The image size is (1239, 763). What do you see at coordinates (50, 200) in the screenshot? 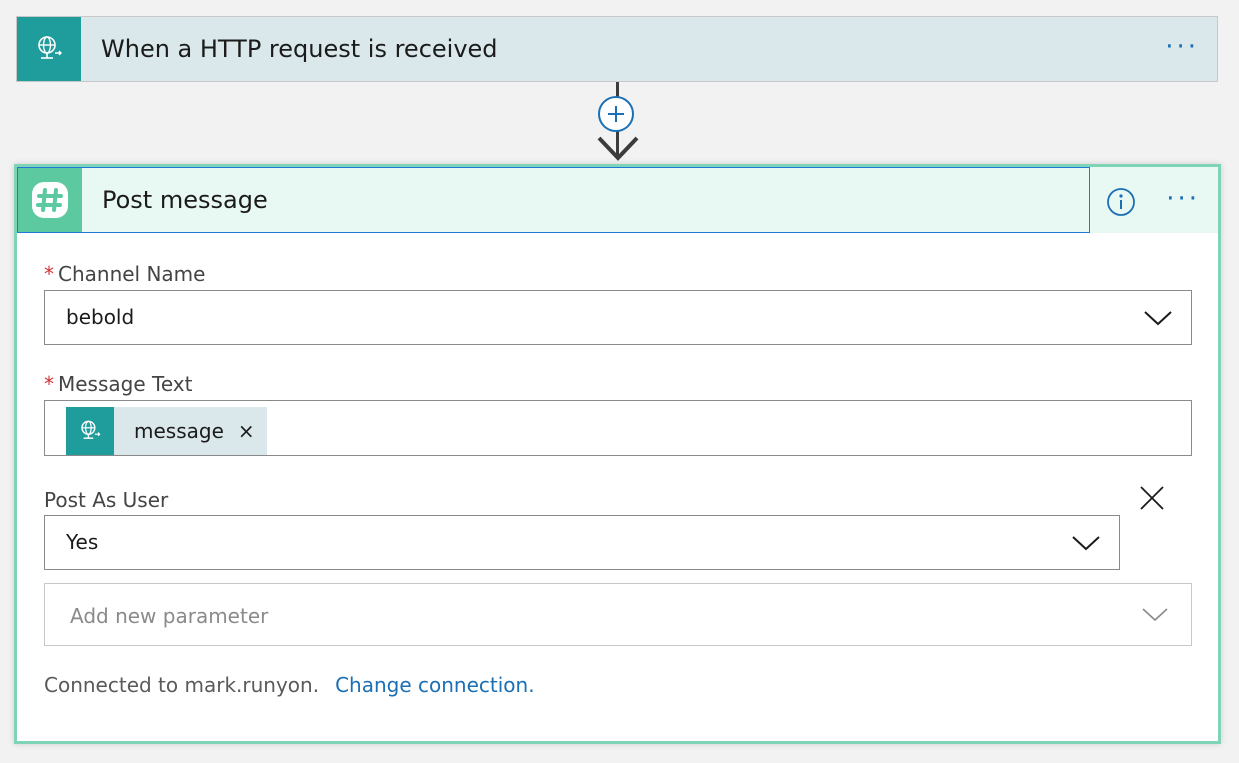
I see `slack-icon` at bounding box center [50, 200].